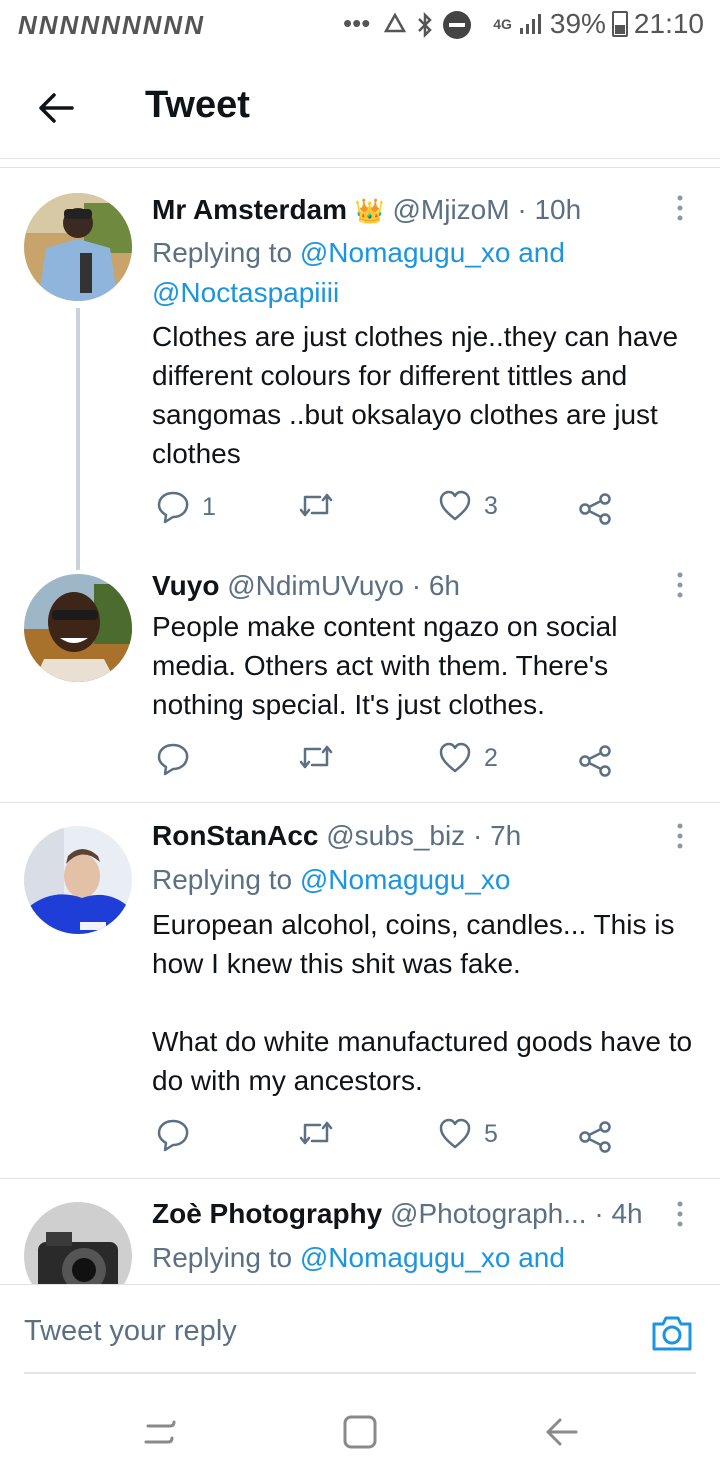 The height and width of the screenshot is (1480, 720). I want to click on tweet-time: 7h, so click(506, 835).